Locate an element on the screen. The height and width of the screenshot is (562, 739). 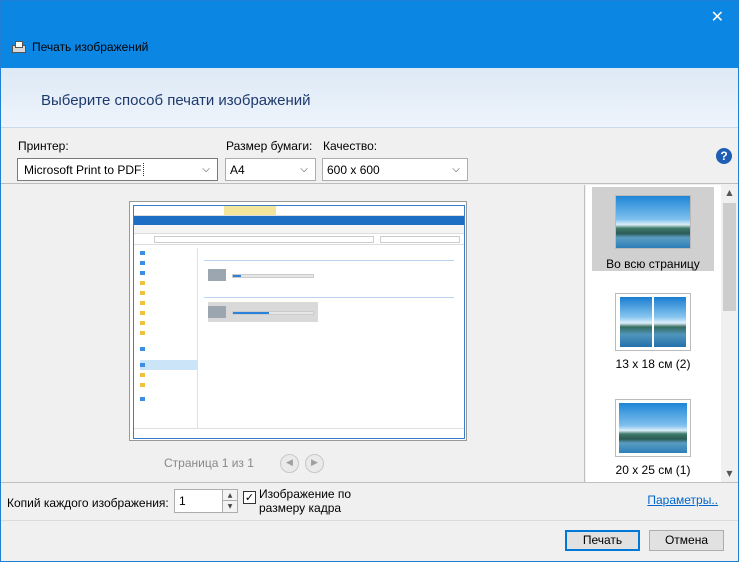
copies-value: 1 is located at coordinates (182, 501).